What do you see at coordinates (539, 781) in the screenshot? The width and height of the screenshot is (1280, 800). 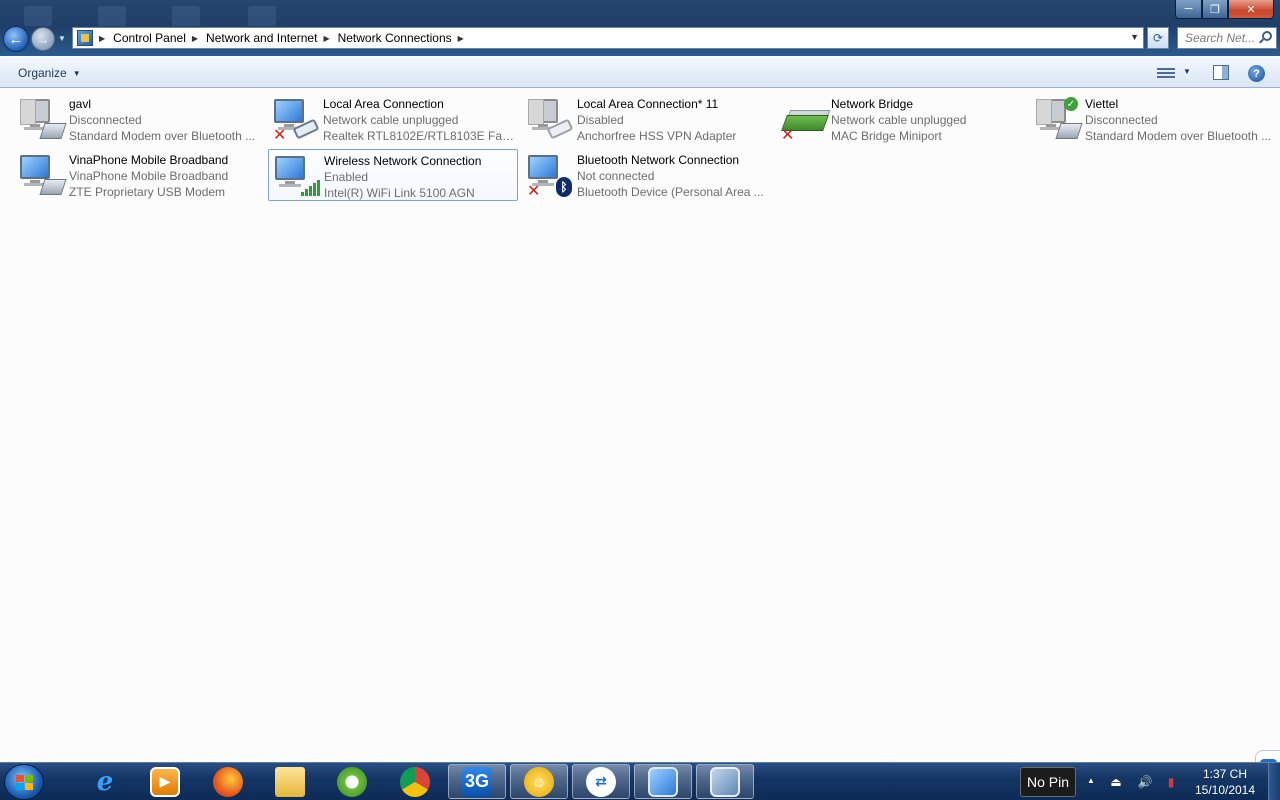 I see `taskbar-chat: ☺` at bounding box center [539, 781].